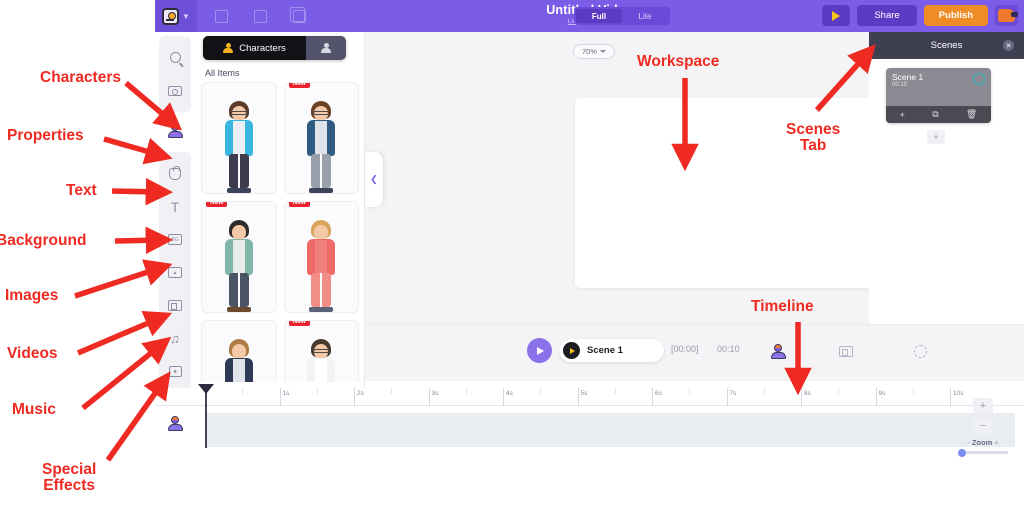 The height and width of the screenshot is (517, 1024). I want to click on scenes-panel-title: Scenes, so click(946, 45).